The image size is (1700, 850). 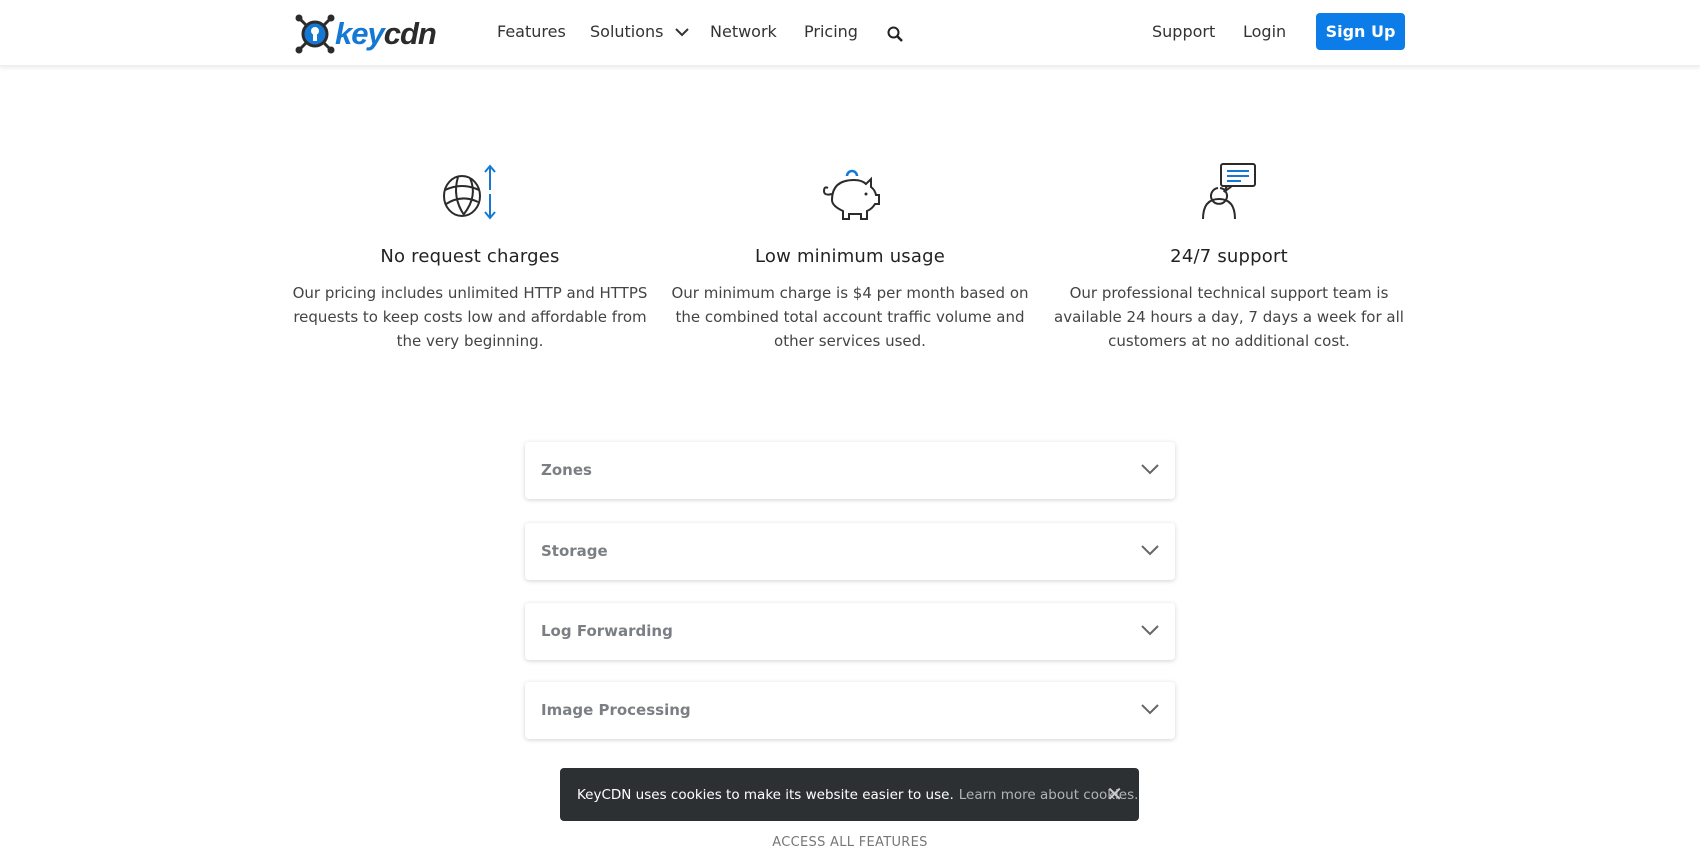 I want to click on search-icon, so click(x=895, y=34).